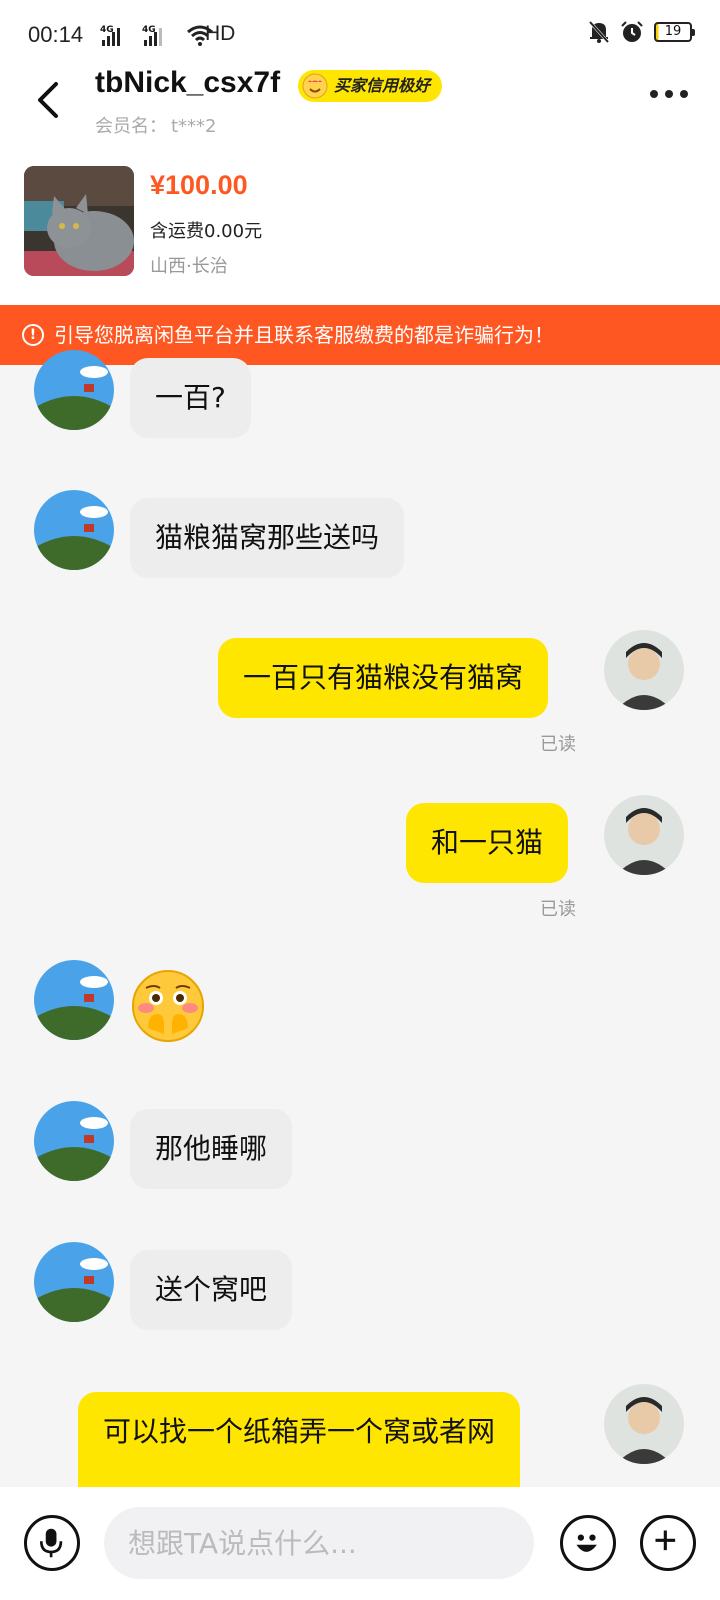 The image size is (720, 1600). What do you see at coordinates (50, 100) in the screenshot?
I see `back-icon` at bounding box center [50, 100].